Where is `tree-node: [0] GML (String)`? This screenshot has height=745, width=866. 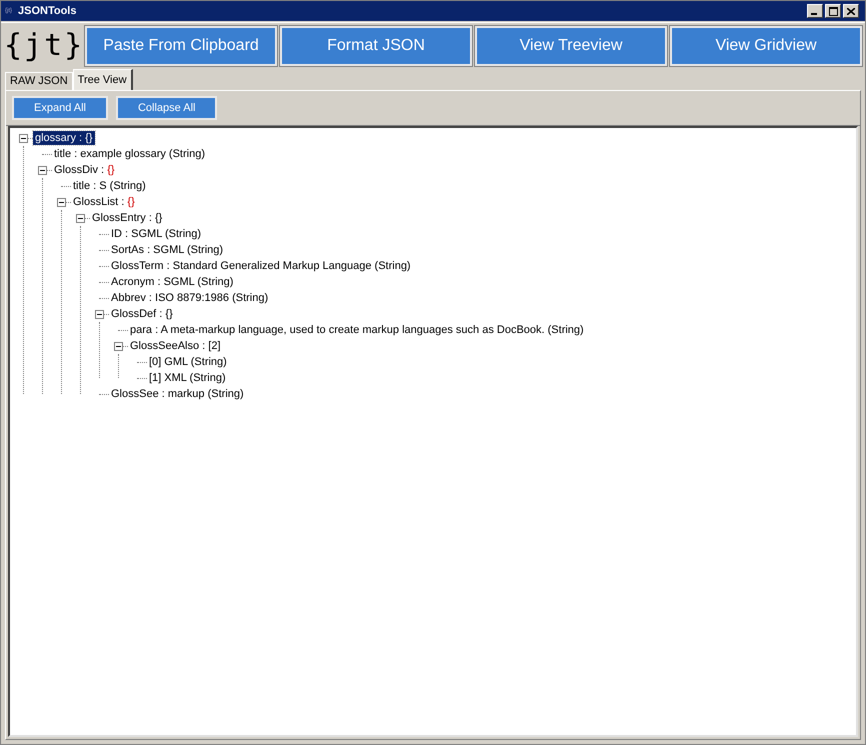
tree-node: [0] GML (String) is located at coordinates (188, 362).